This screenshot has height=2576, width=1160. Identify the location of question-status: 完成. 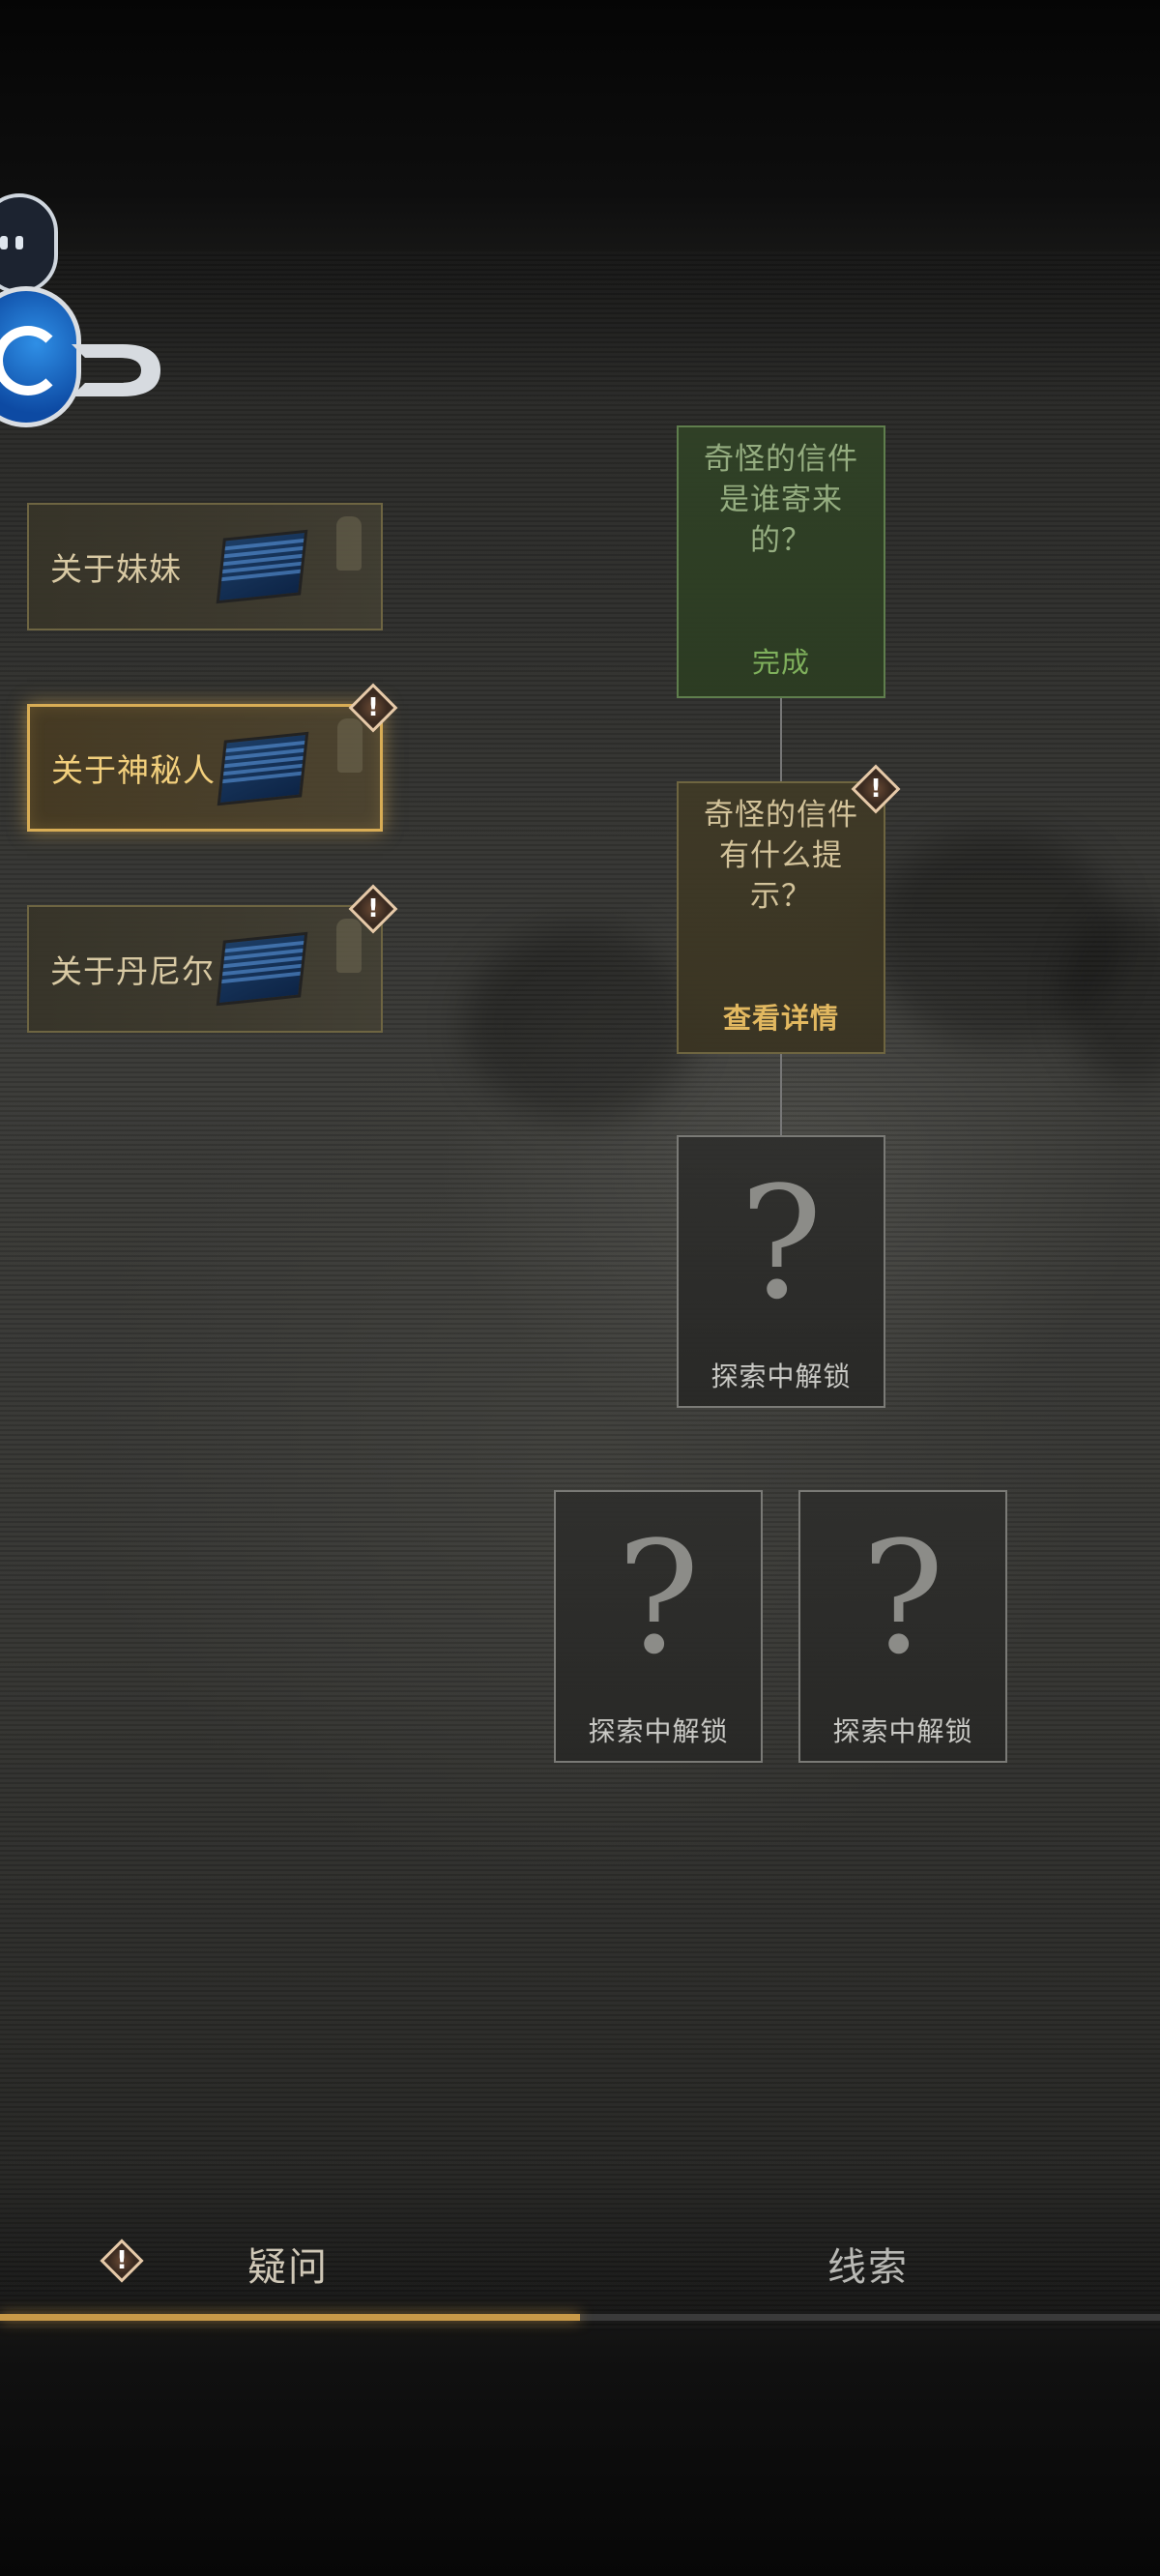
(781, 662).